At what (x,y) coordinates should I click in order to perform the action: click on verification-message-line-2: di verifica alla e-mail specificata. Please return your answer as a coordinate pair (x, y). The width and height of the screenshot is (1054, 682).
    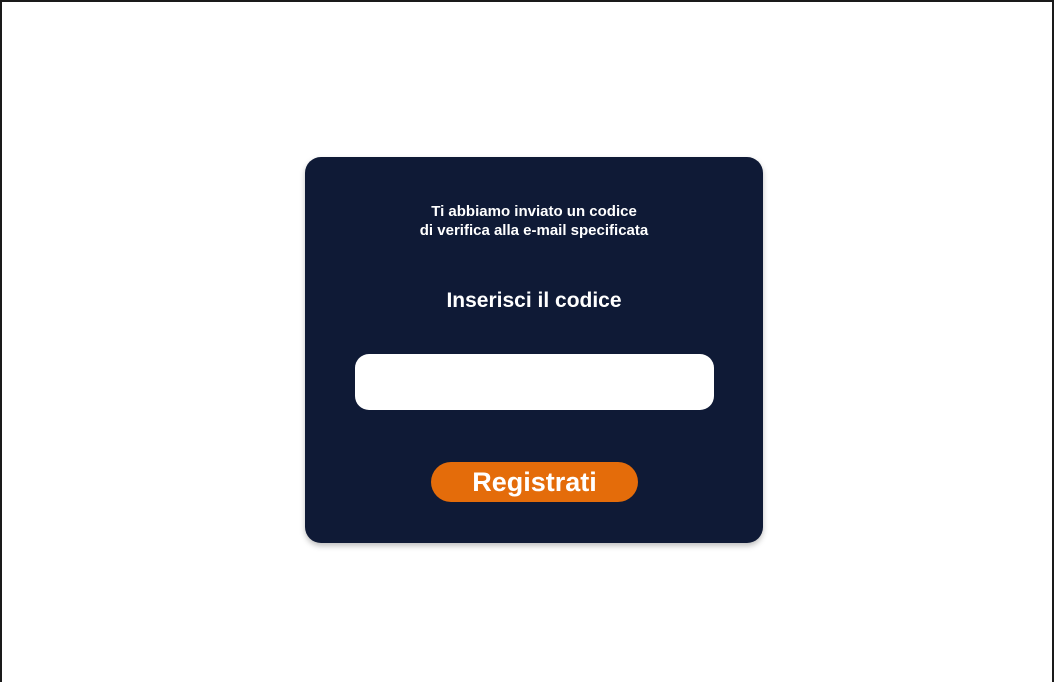
    Looking at the image, I should click on (534, 230).